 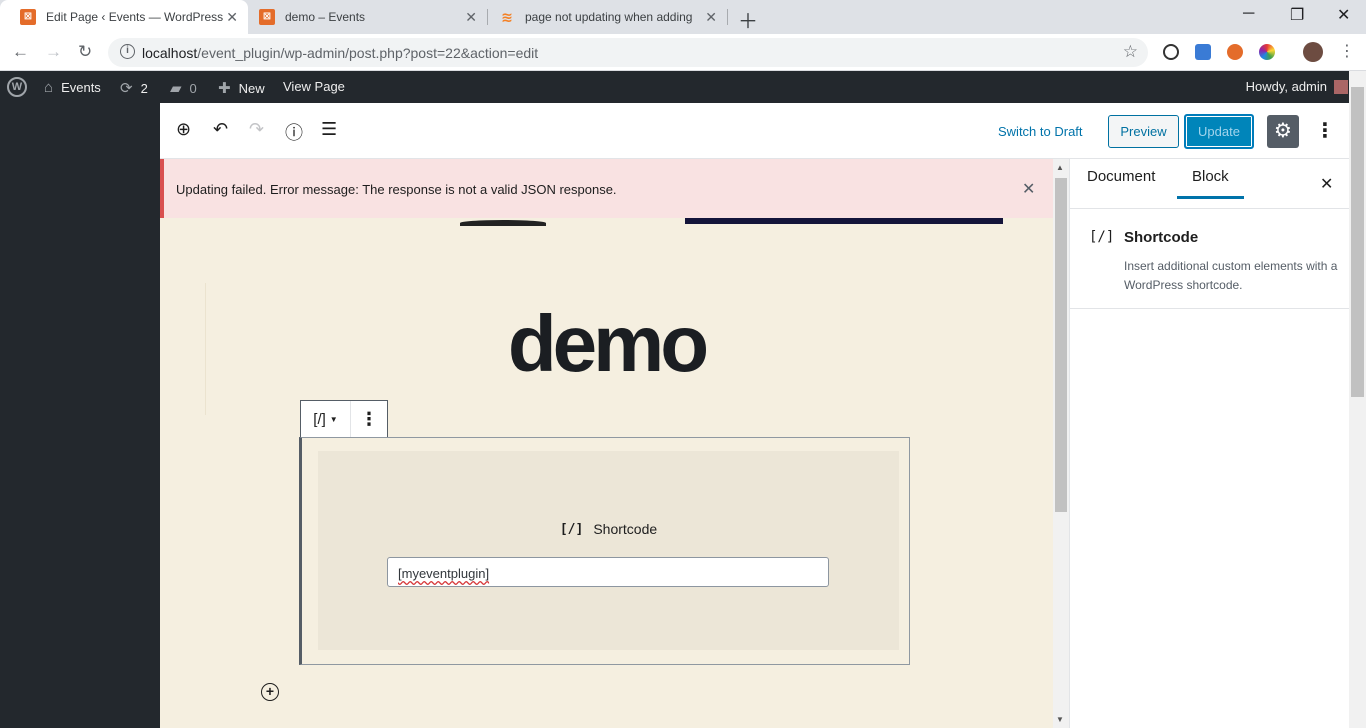 What do you see at coordinates (333, 419) in the screenshot?
I see `caret-down-icon: ▼` at bounding box center [333, 419].